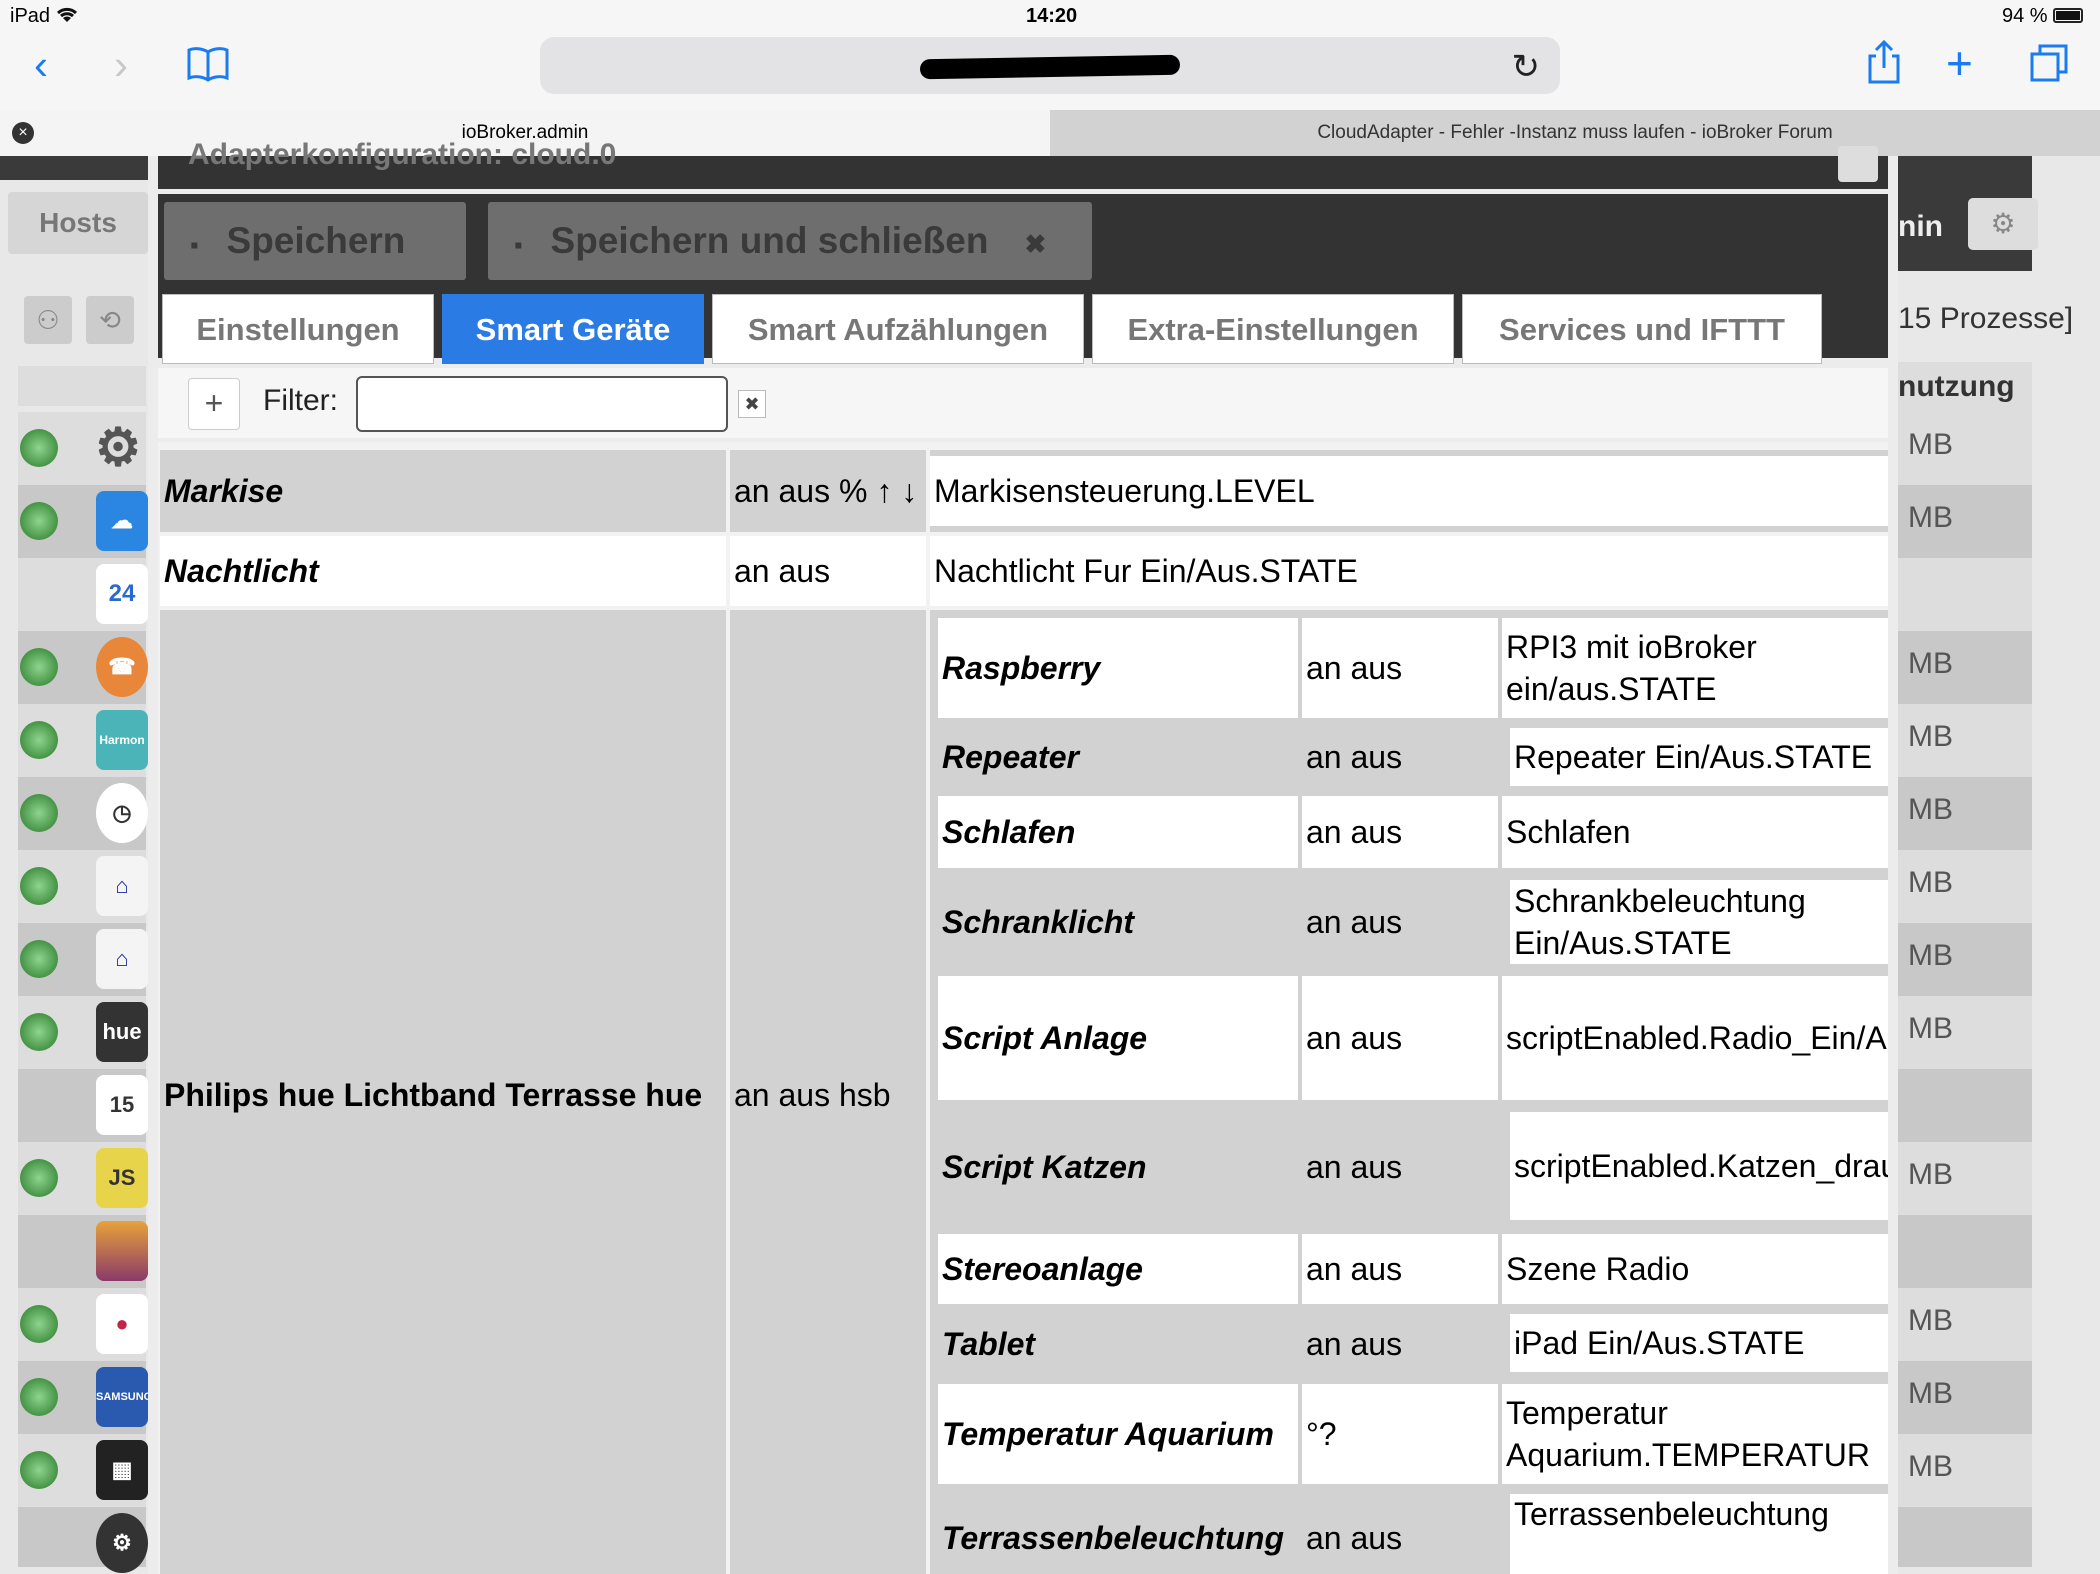 Image resolution: width=2100 pixels, height=1574 pixels. What do you see at coordinates (1409, 571) in the screenshot?
I see `device-object: Nachtlicht Fur Ein/Aus.STATE` at bounding box center [1409, 571].